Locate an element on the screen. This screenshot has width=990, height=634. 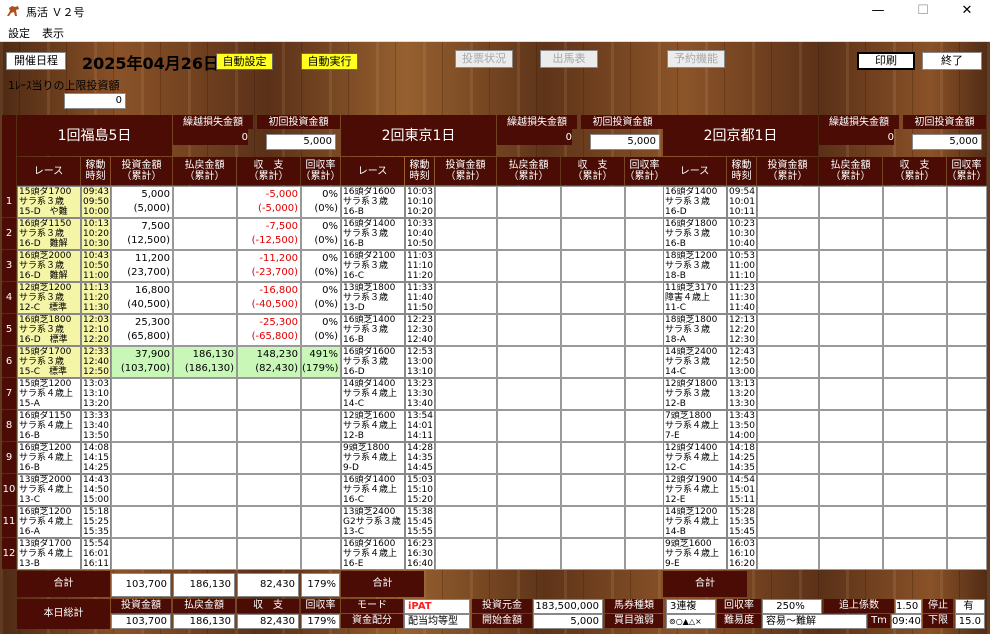
alloc-value: 配当均等型 is located at coordinates (437, 621).